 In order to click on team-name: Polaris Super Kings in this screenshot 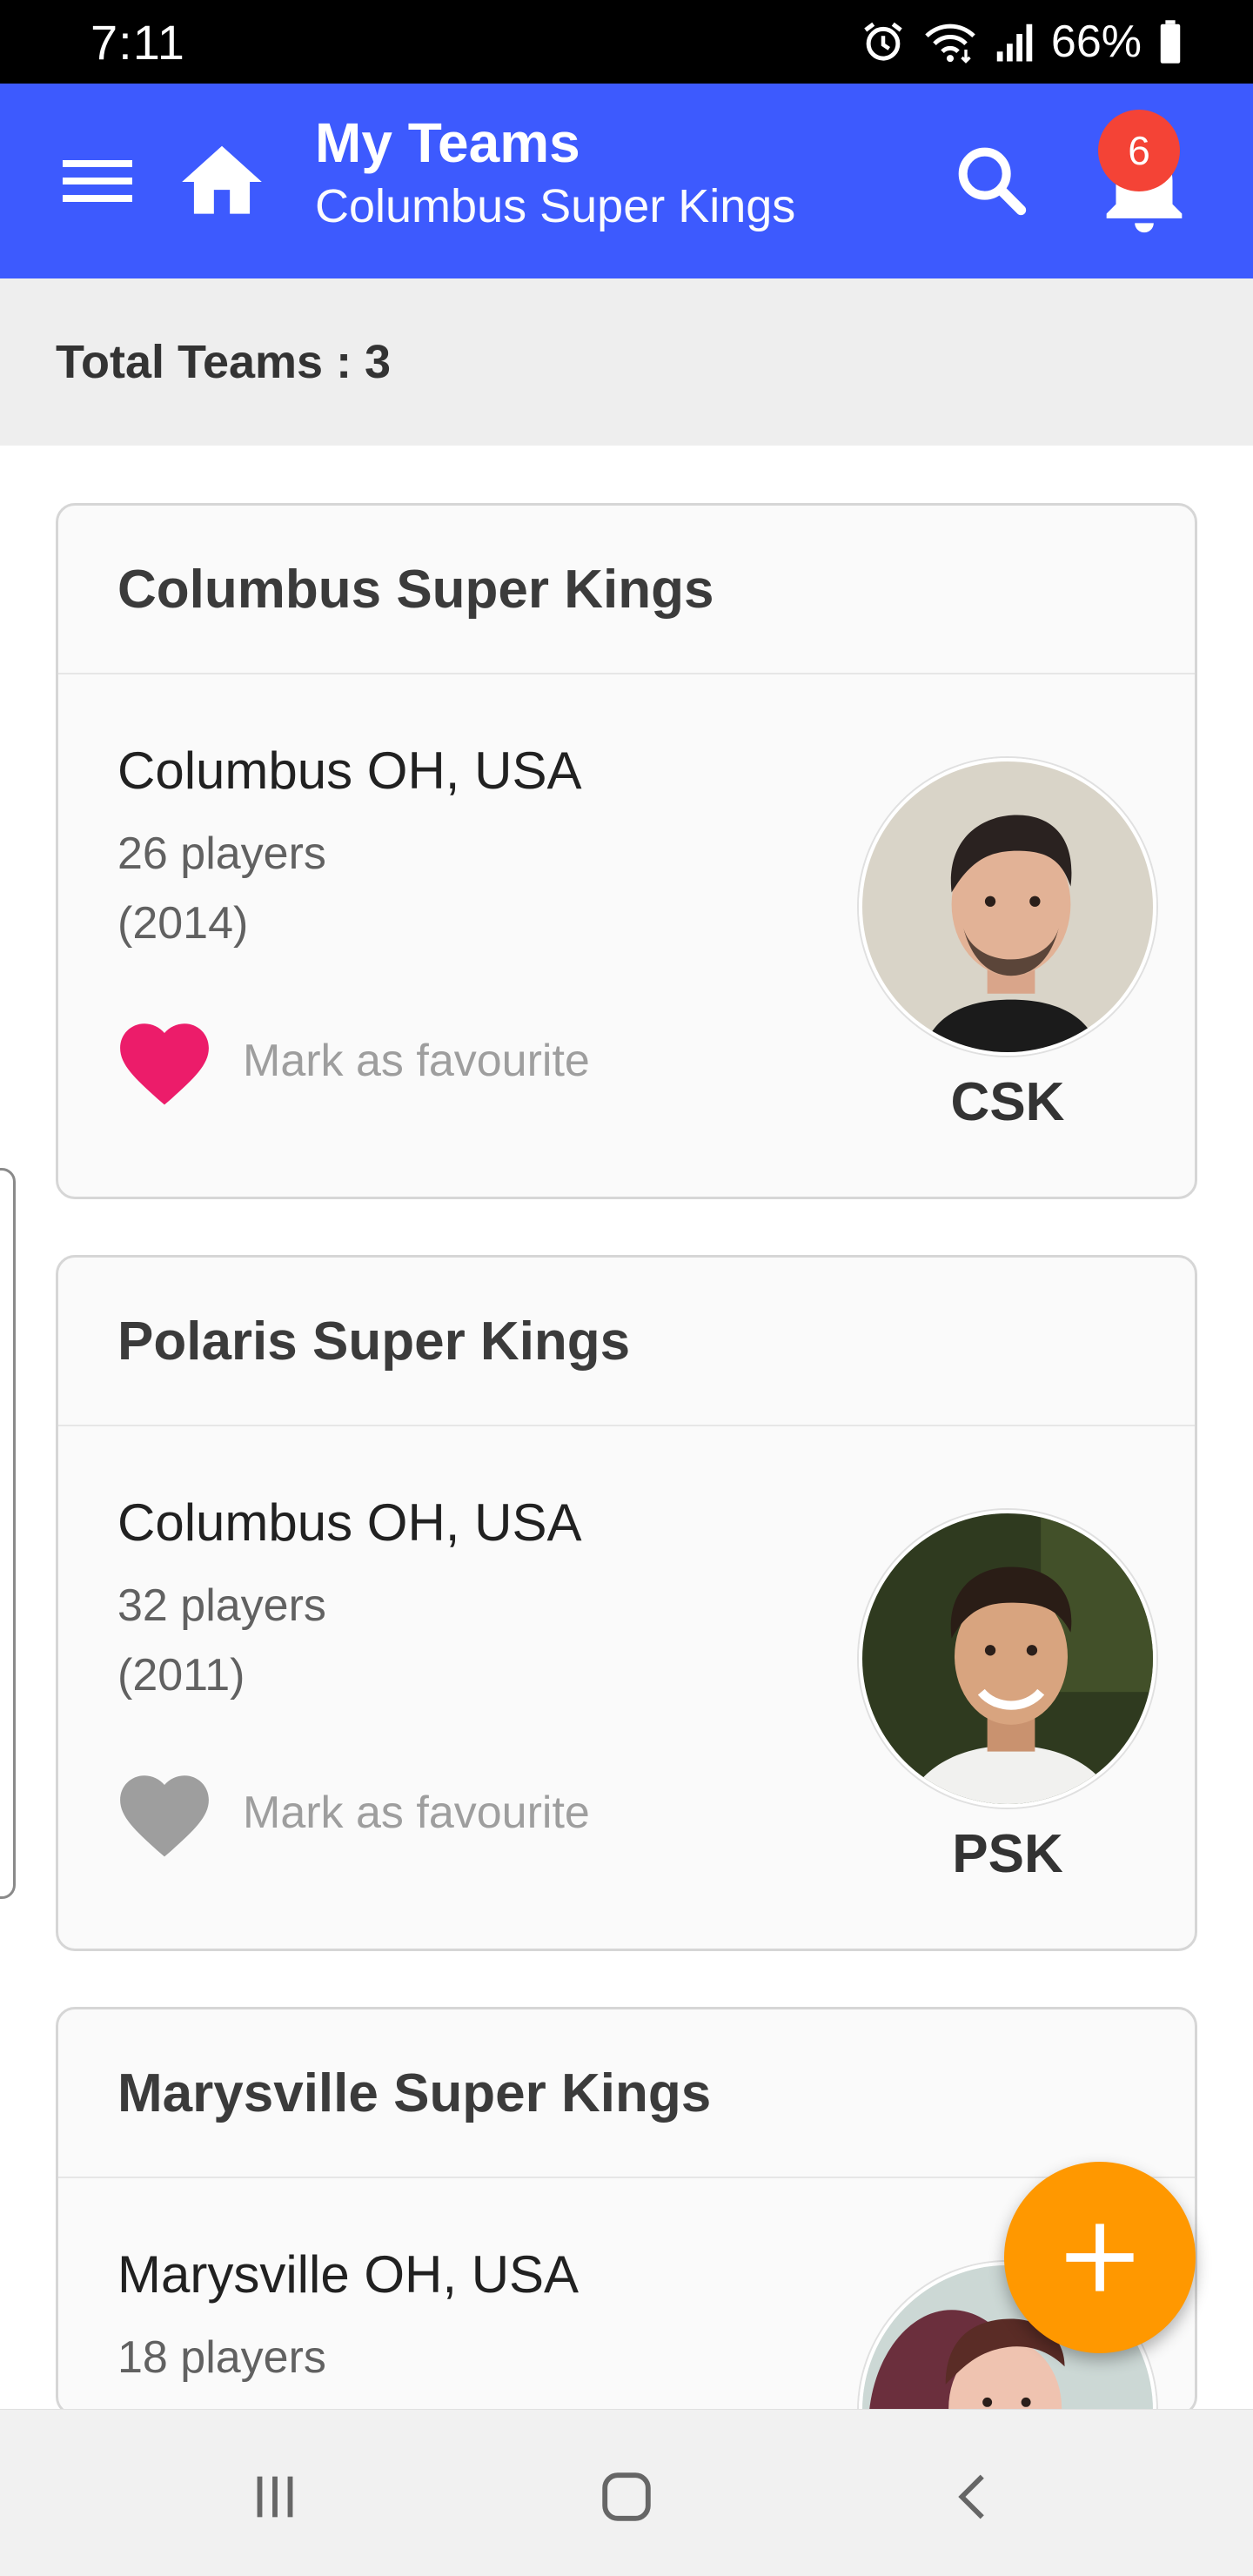, I will do `click(626, 1342)`.